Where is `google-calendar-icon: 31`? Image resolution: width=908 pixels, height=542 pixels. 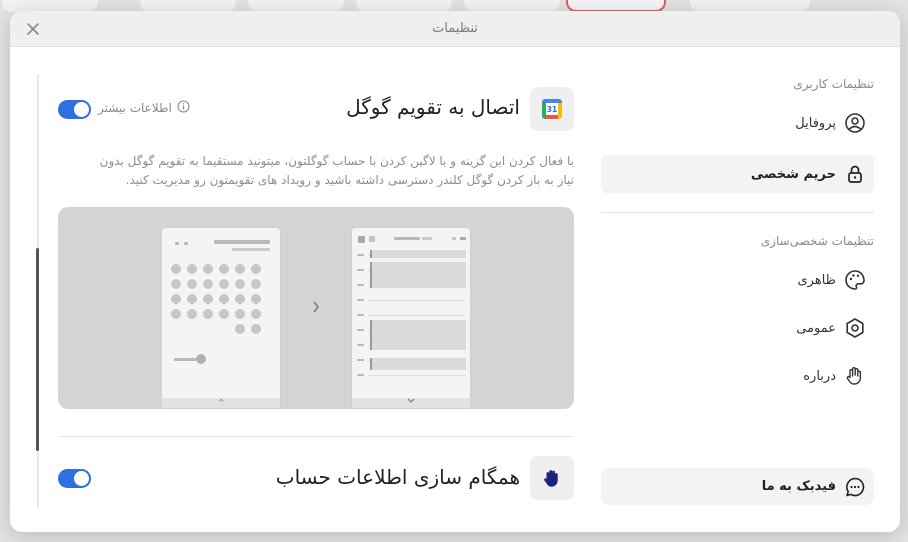
google-calendar-icon: 31 is located at coordinates (552, 109).